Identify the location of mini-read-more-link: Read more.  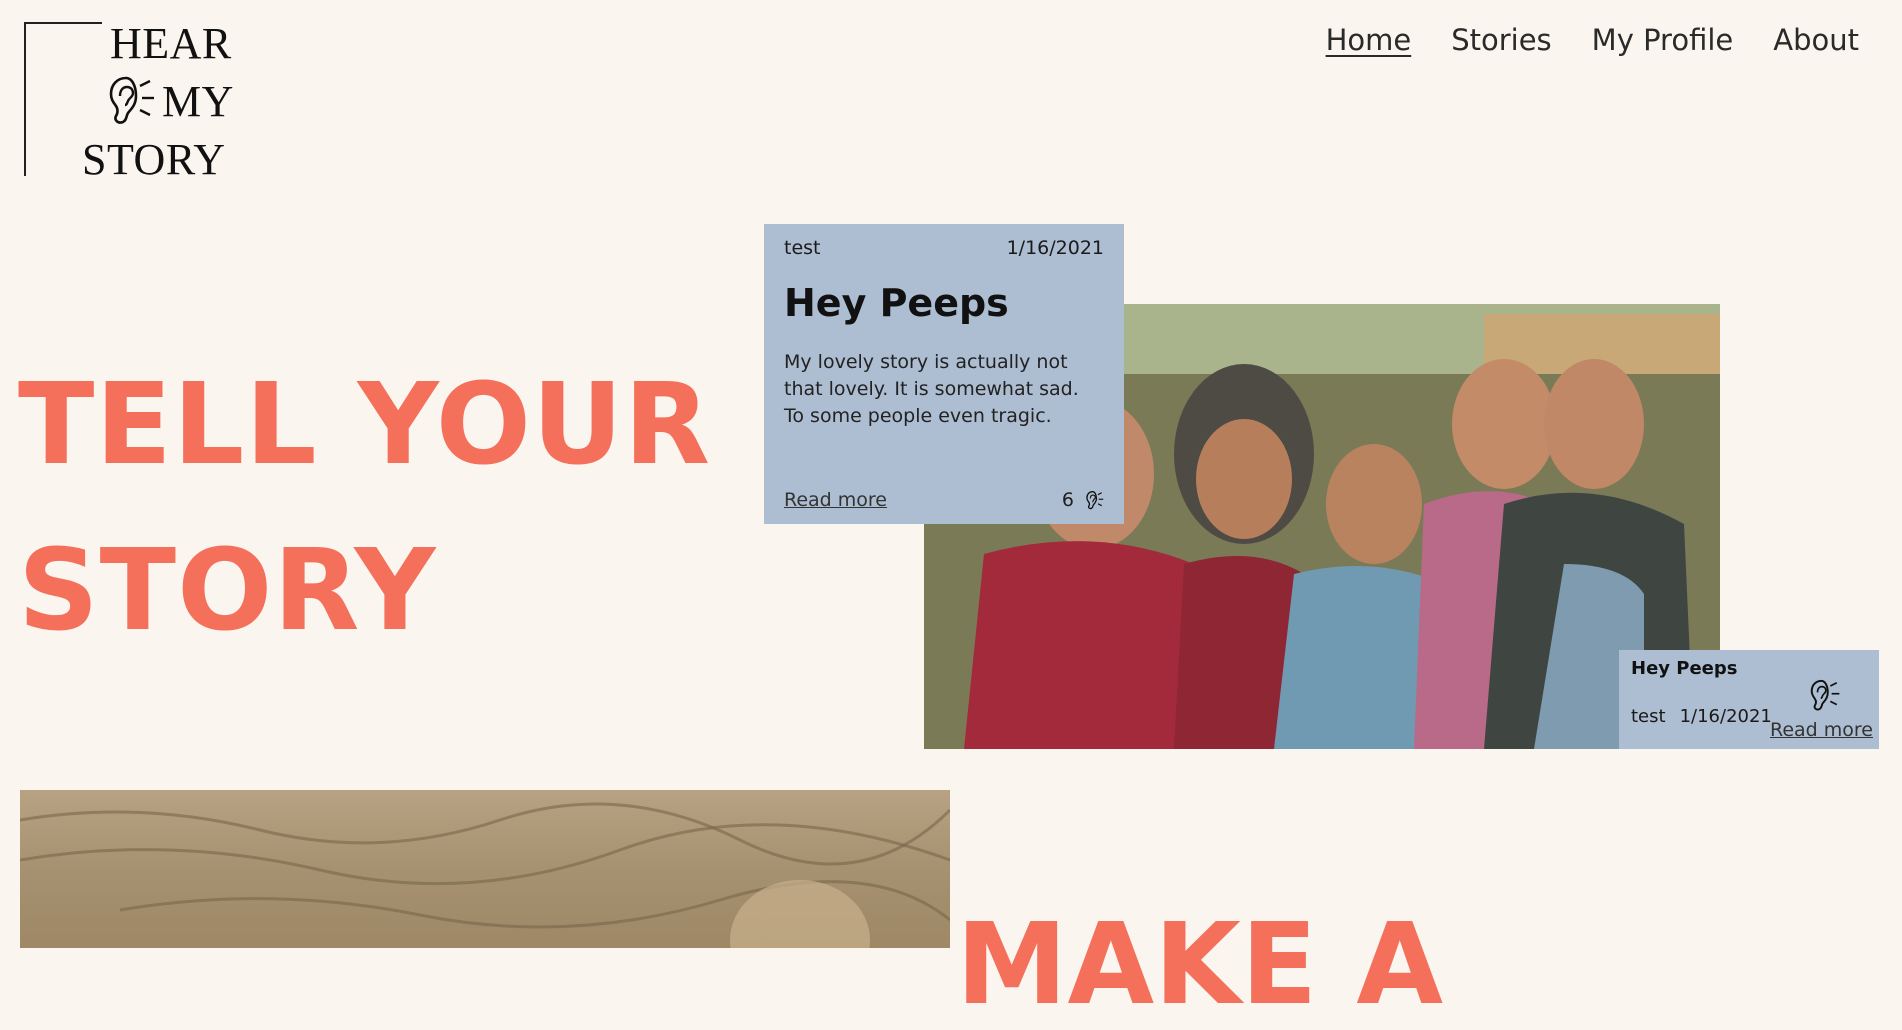
(1821, 730).